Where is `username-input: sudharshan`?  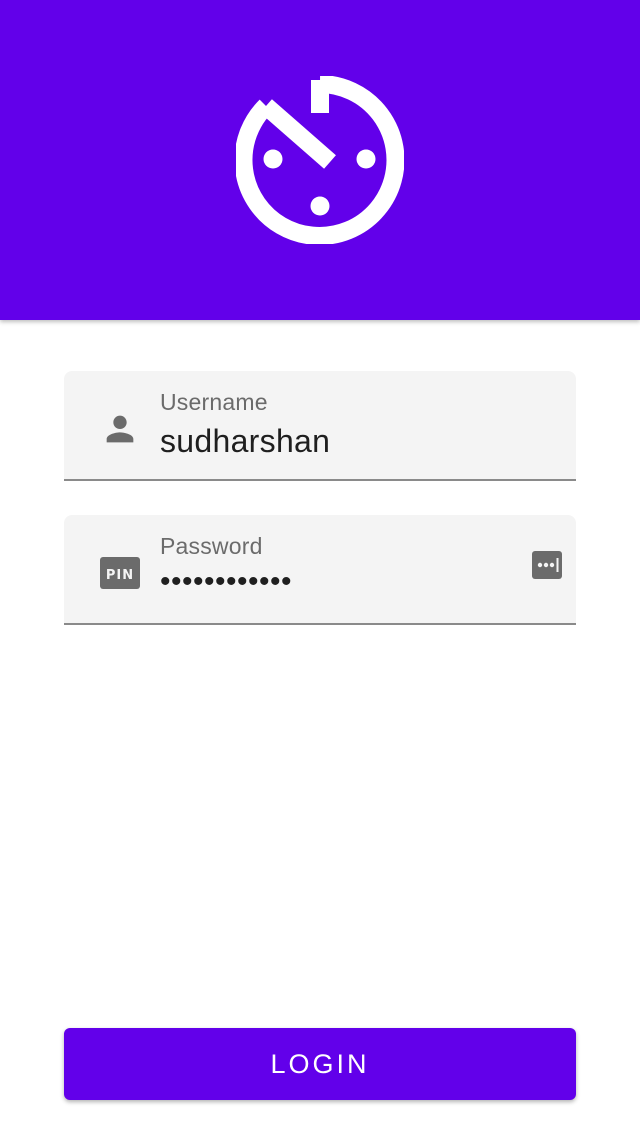 username-input: sudharshan is located at coordinates (245, 441).